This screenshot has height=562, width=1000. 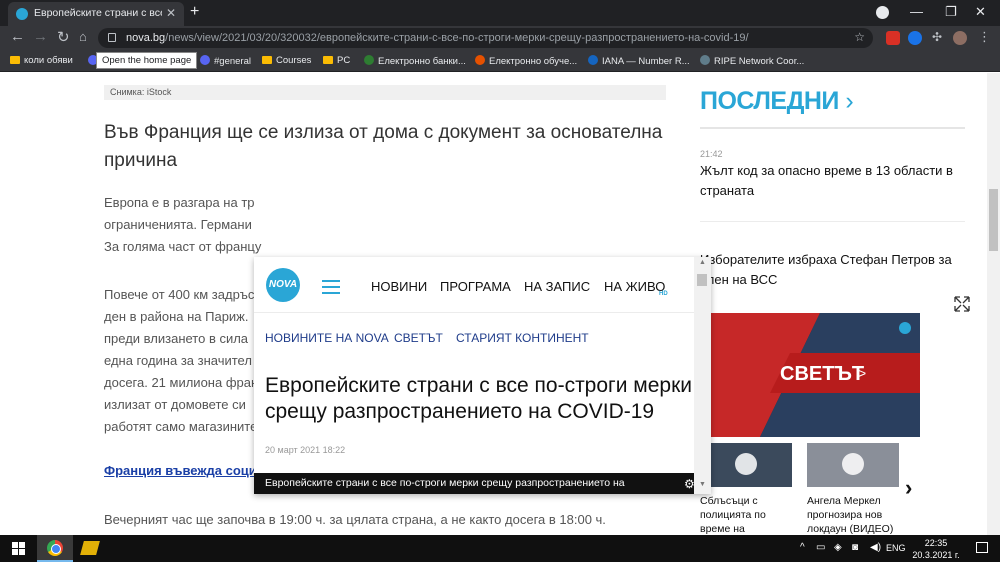 I want to click on lock-icon, so click(x=112, y=37).